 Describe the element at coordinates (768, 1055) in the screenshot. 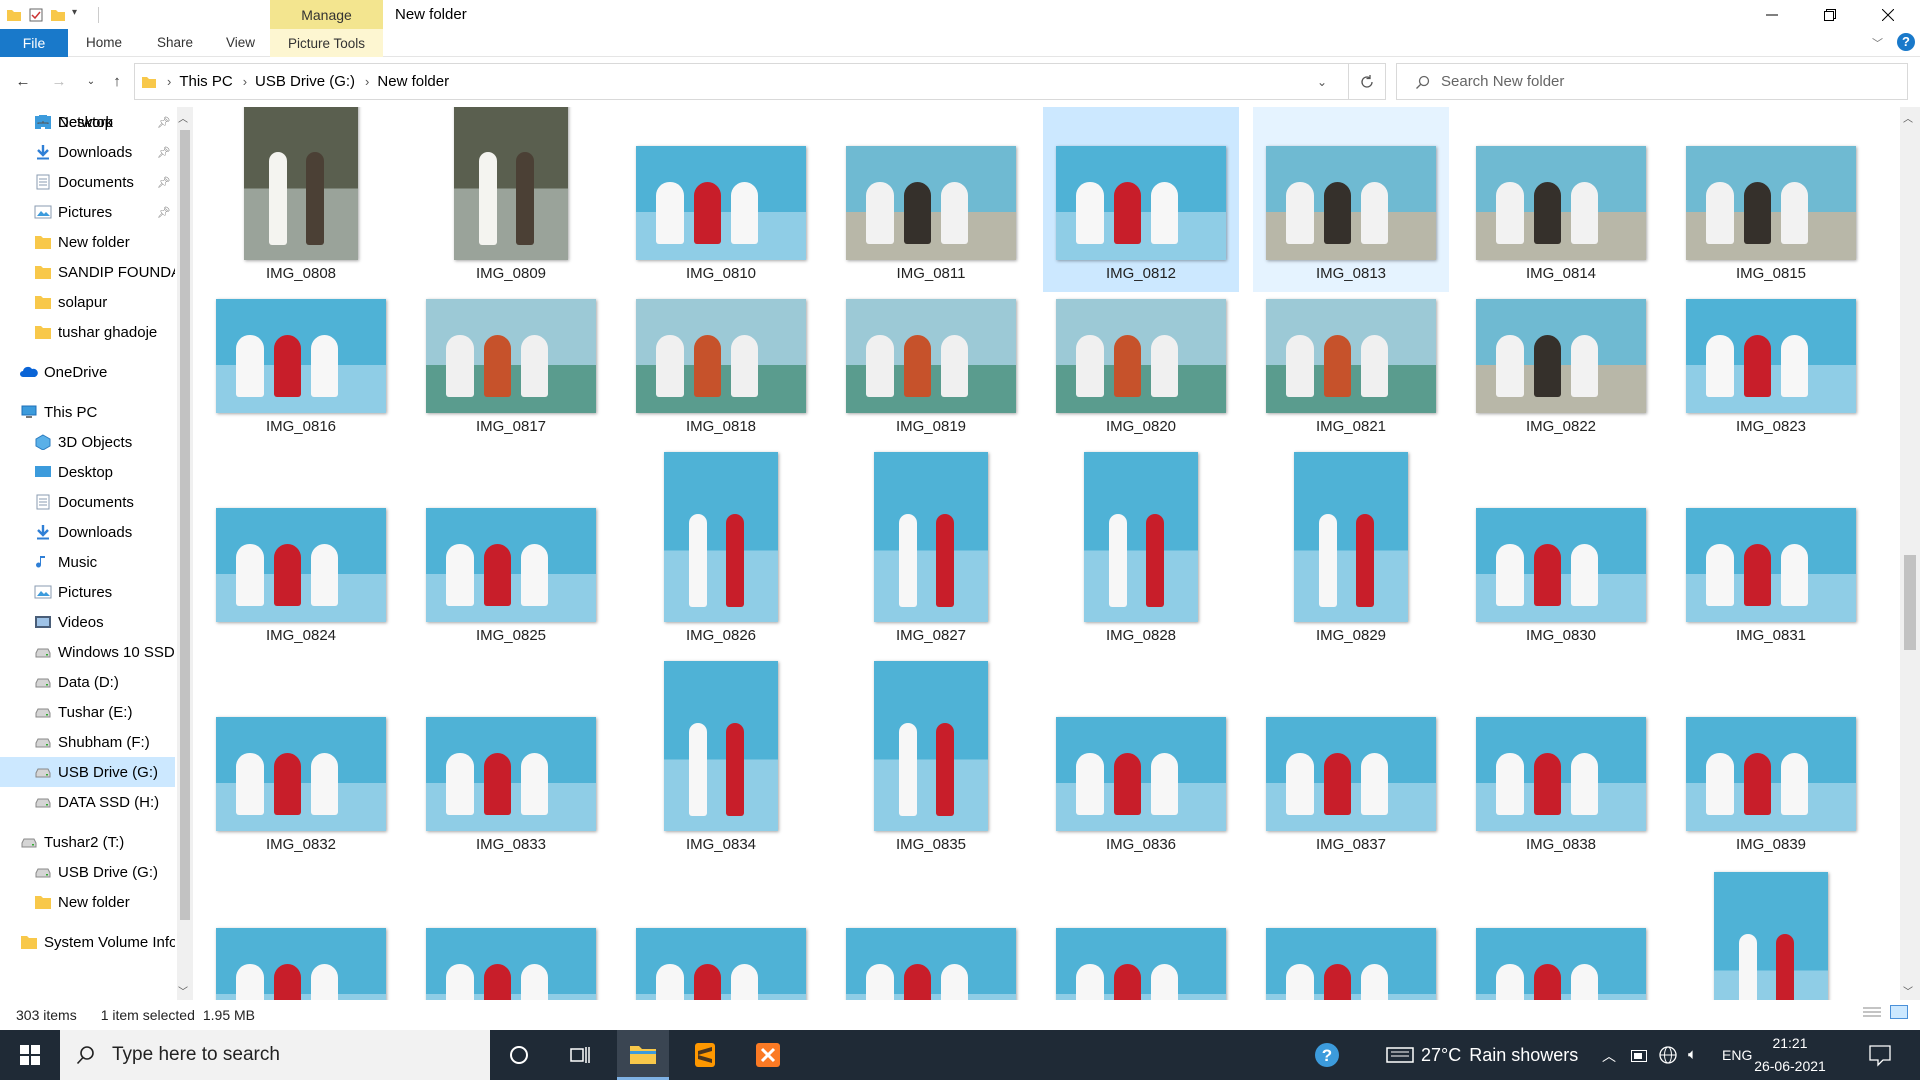

I see `xampp-taskbar-button` at that location.